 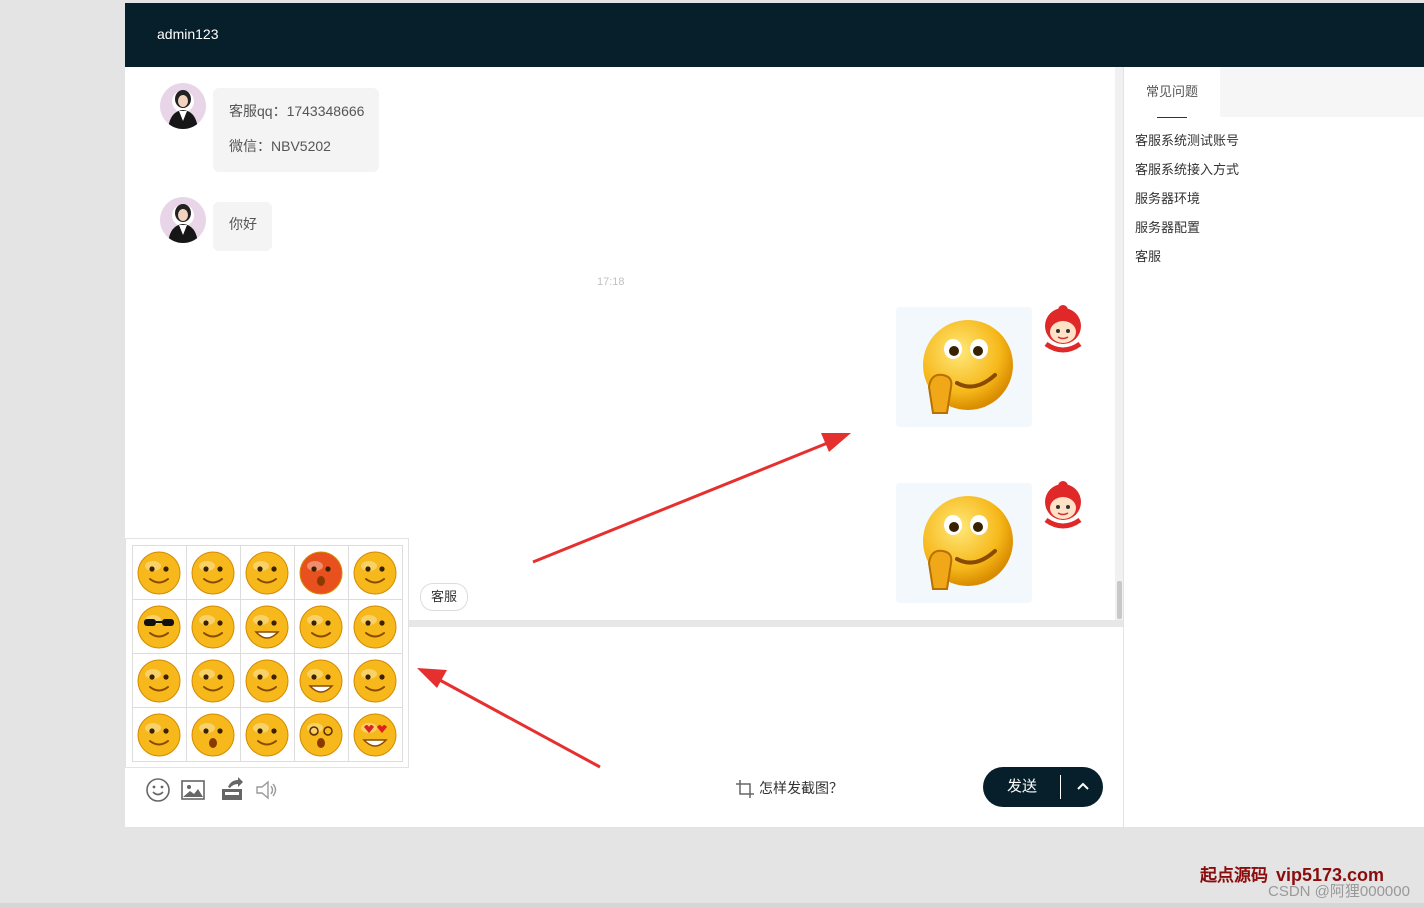 I want to click on annotation-arrows, so click(x=634, y=601).